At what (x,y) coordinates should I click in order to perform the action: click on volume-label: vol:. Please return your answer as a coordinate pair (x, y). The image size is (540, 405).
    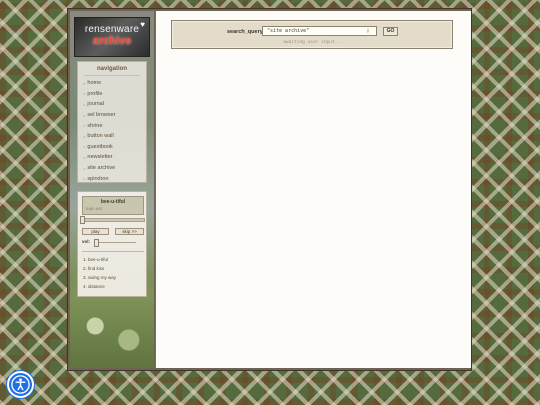
    Looking at the image, I should click on (86, 241).